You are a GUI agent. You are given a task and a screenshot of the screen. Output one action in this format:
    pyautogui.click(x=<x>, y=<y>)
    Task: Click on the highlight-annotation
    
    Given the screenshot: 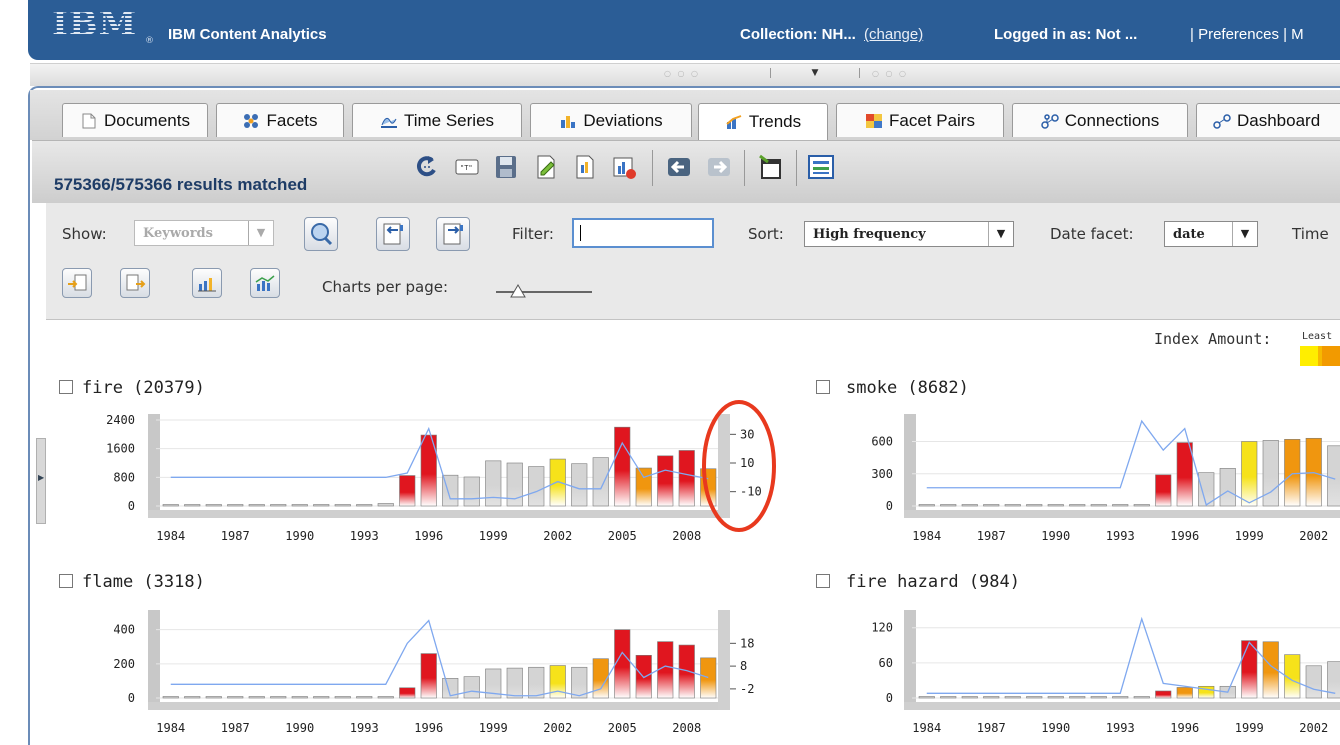 What is the action you would take?
    pyautogui.click(x=739, y=466)
    